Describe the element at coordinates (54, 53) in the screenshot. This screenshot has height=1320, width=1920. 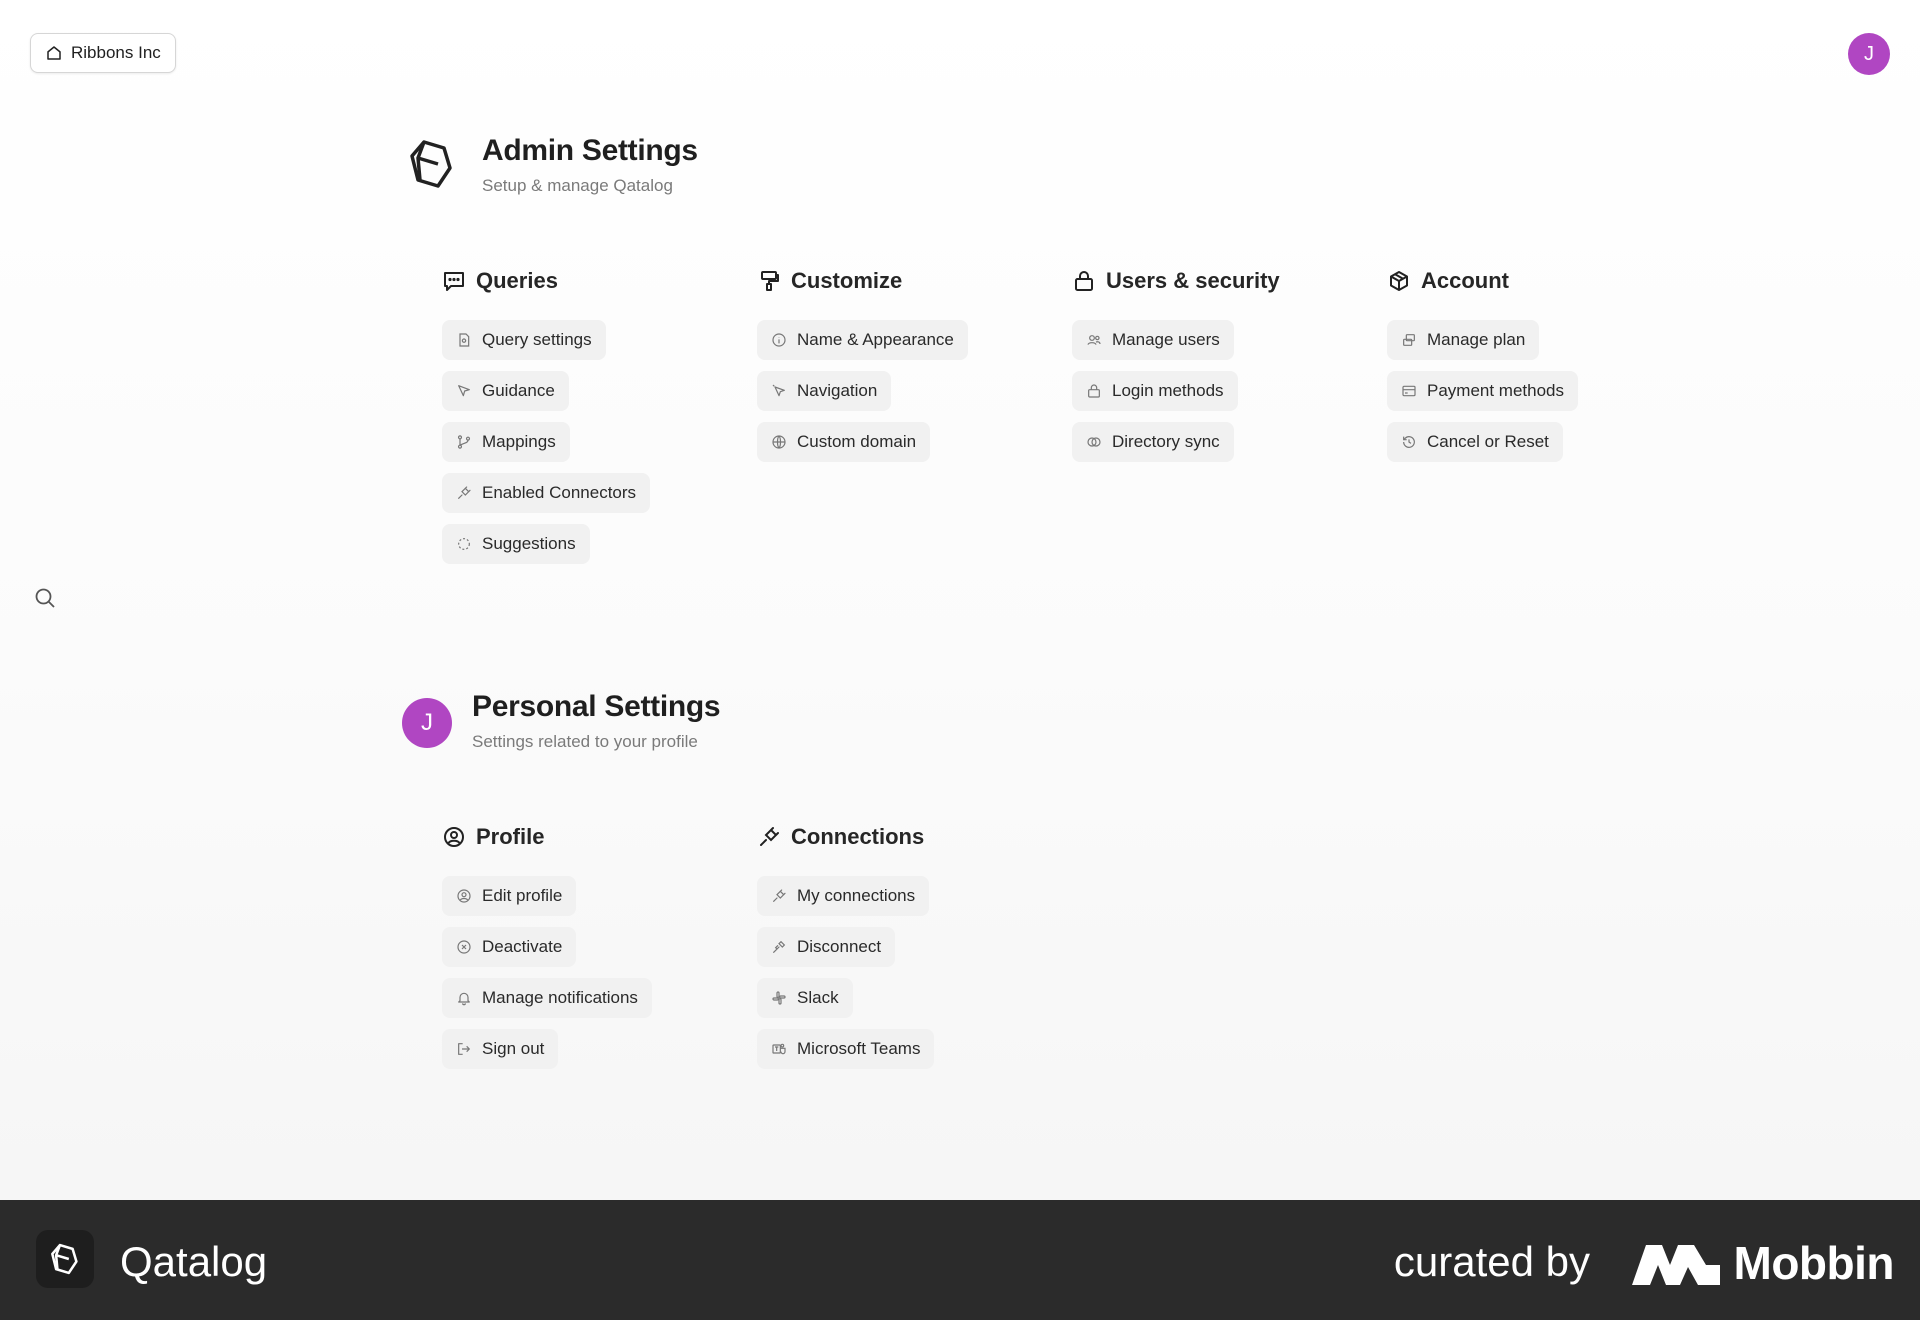
I see `home-icon` at that location.